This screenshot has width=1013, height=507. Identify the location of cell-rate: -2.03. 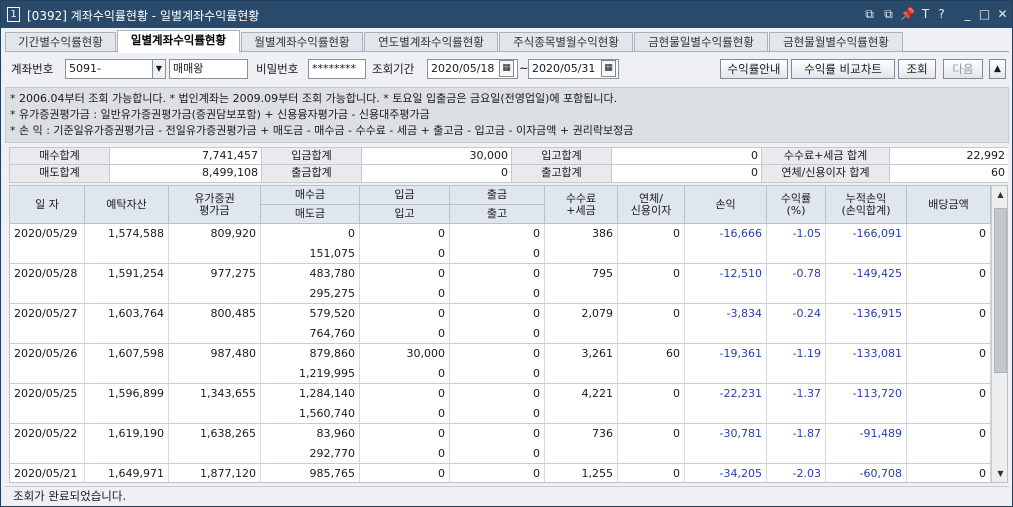
(796, 473).